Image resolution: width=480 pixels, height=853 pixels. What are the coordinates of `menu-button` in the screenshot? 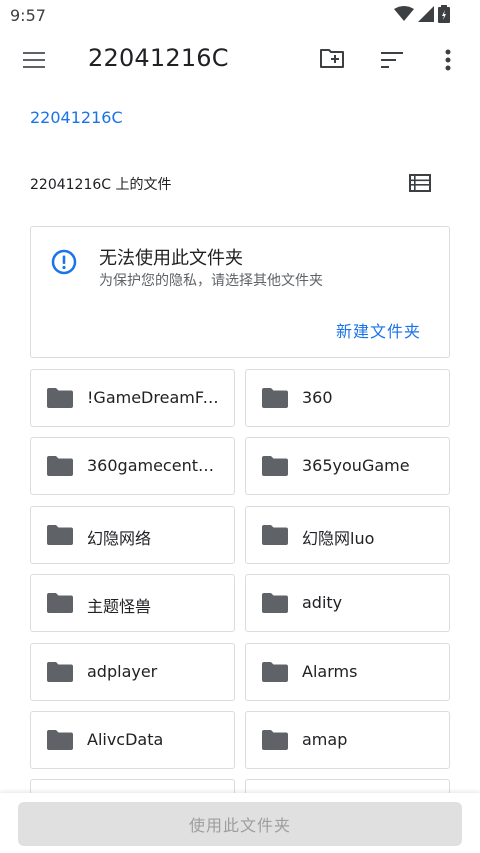 It's located at (34, 60).